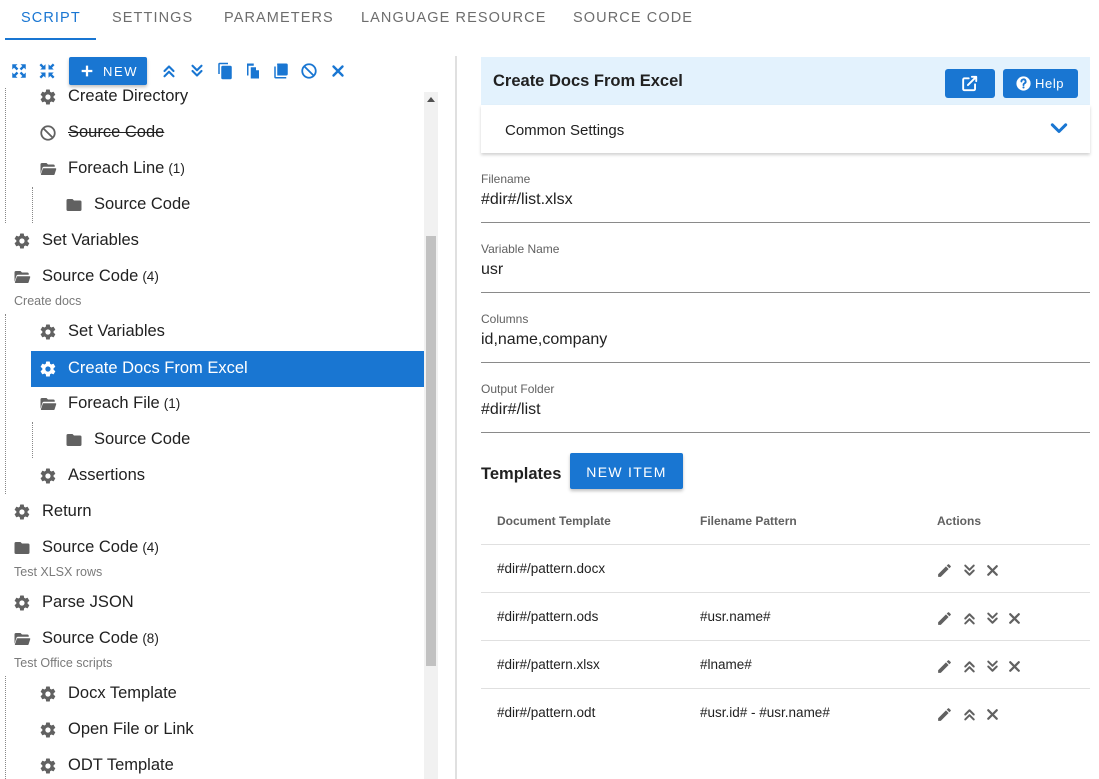 The height and width of the screenshot is (779, 1099). What do you see at coordinates (633, 20) in the screenshot?
I see `tab-source-code: SOURCE CODE` at bounding box center [633, 20].